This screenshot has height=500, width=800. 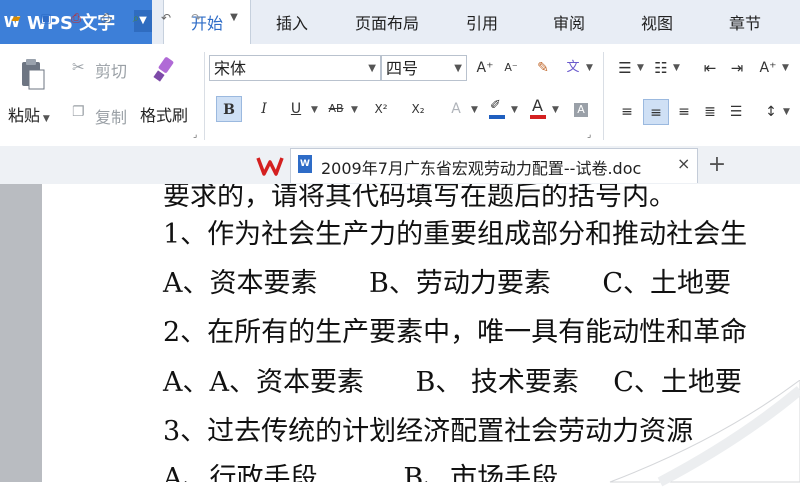 What do you see at coordinates (78, 112) in the screenshot?
I see `copy-icon: ❐` at bounding box center [78, 112].